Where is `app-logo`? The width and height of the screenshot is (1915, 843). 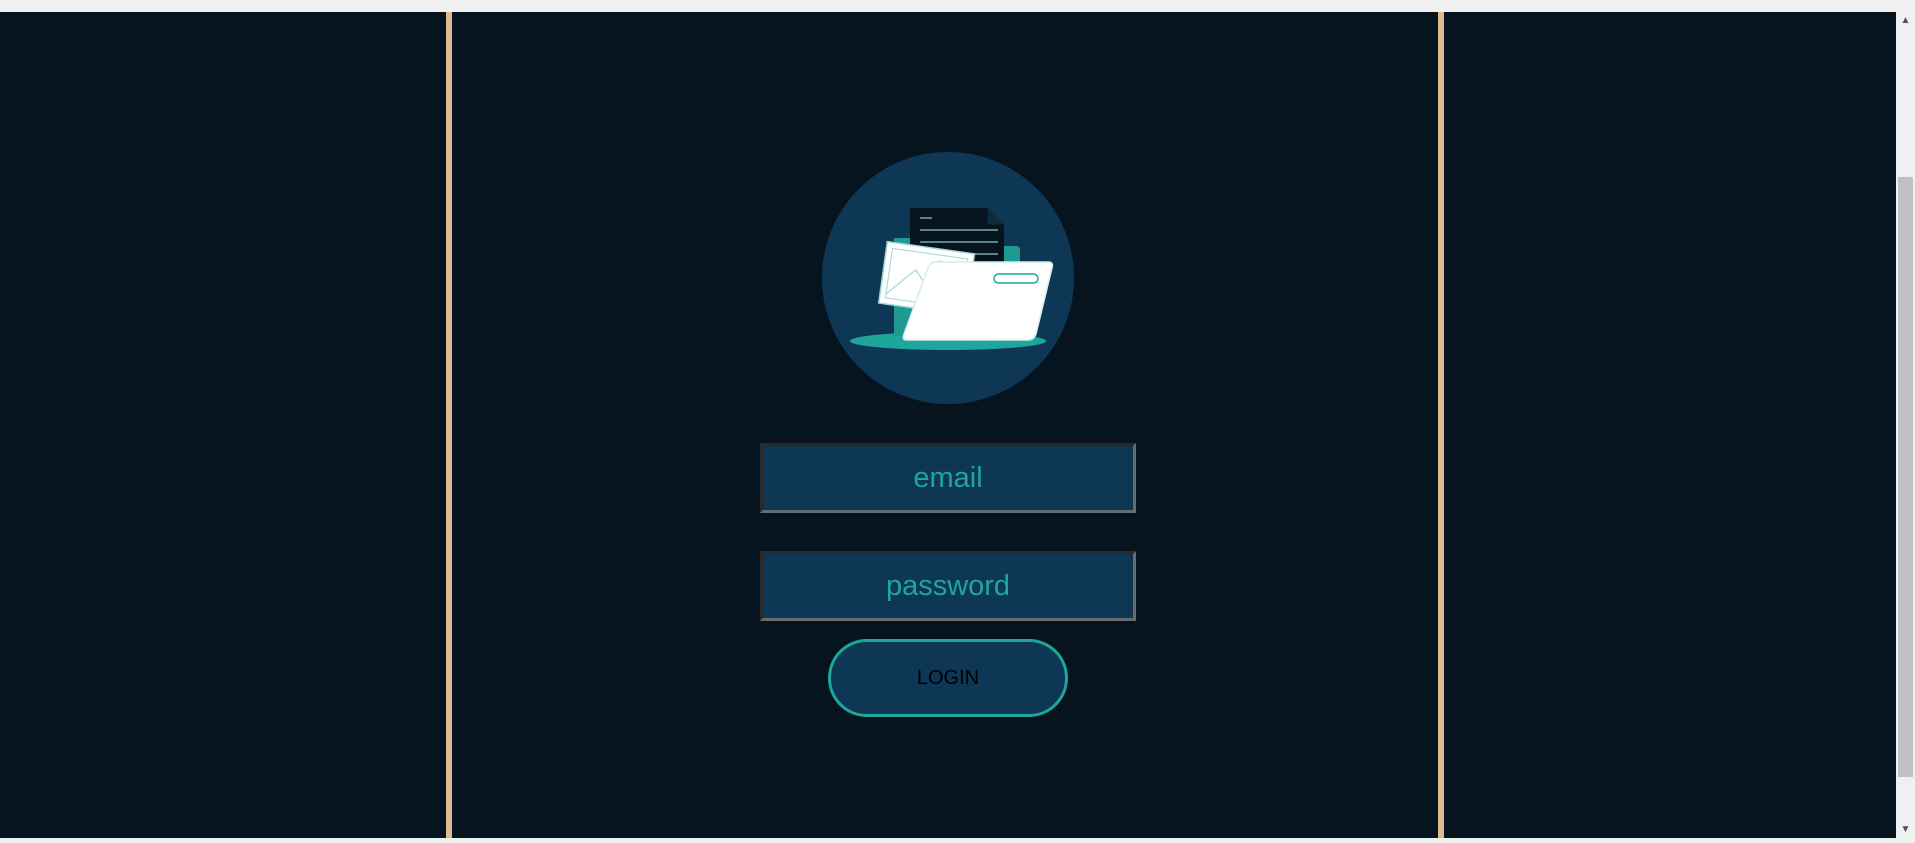 app-logo is located at coordinates (948, 278).